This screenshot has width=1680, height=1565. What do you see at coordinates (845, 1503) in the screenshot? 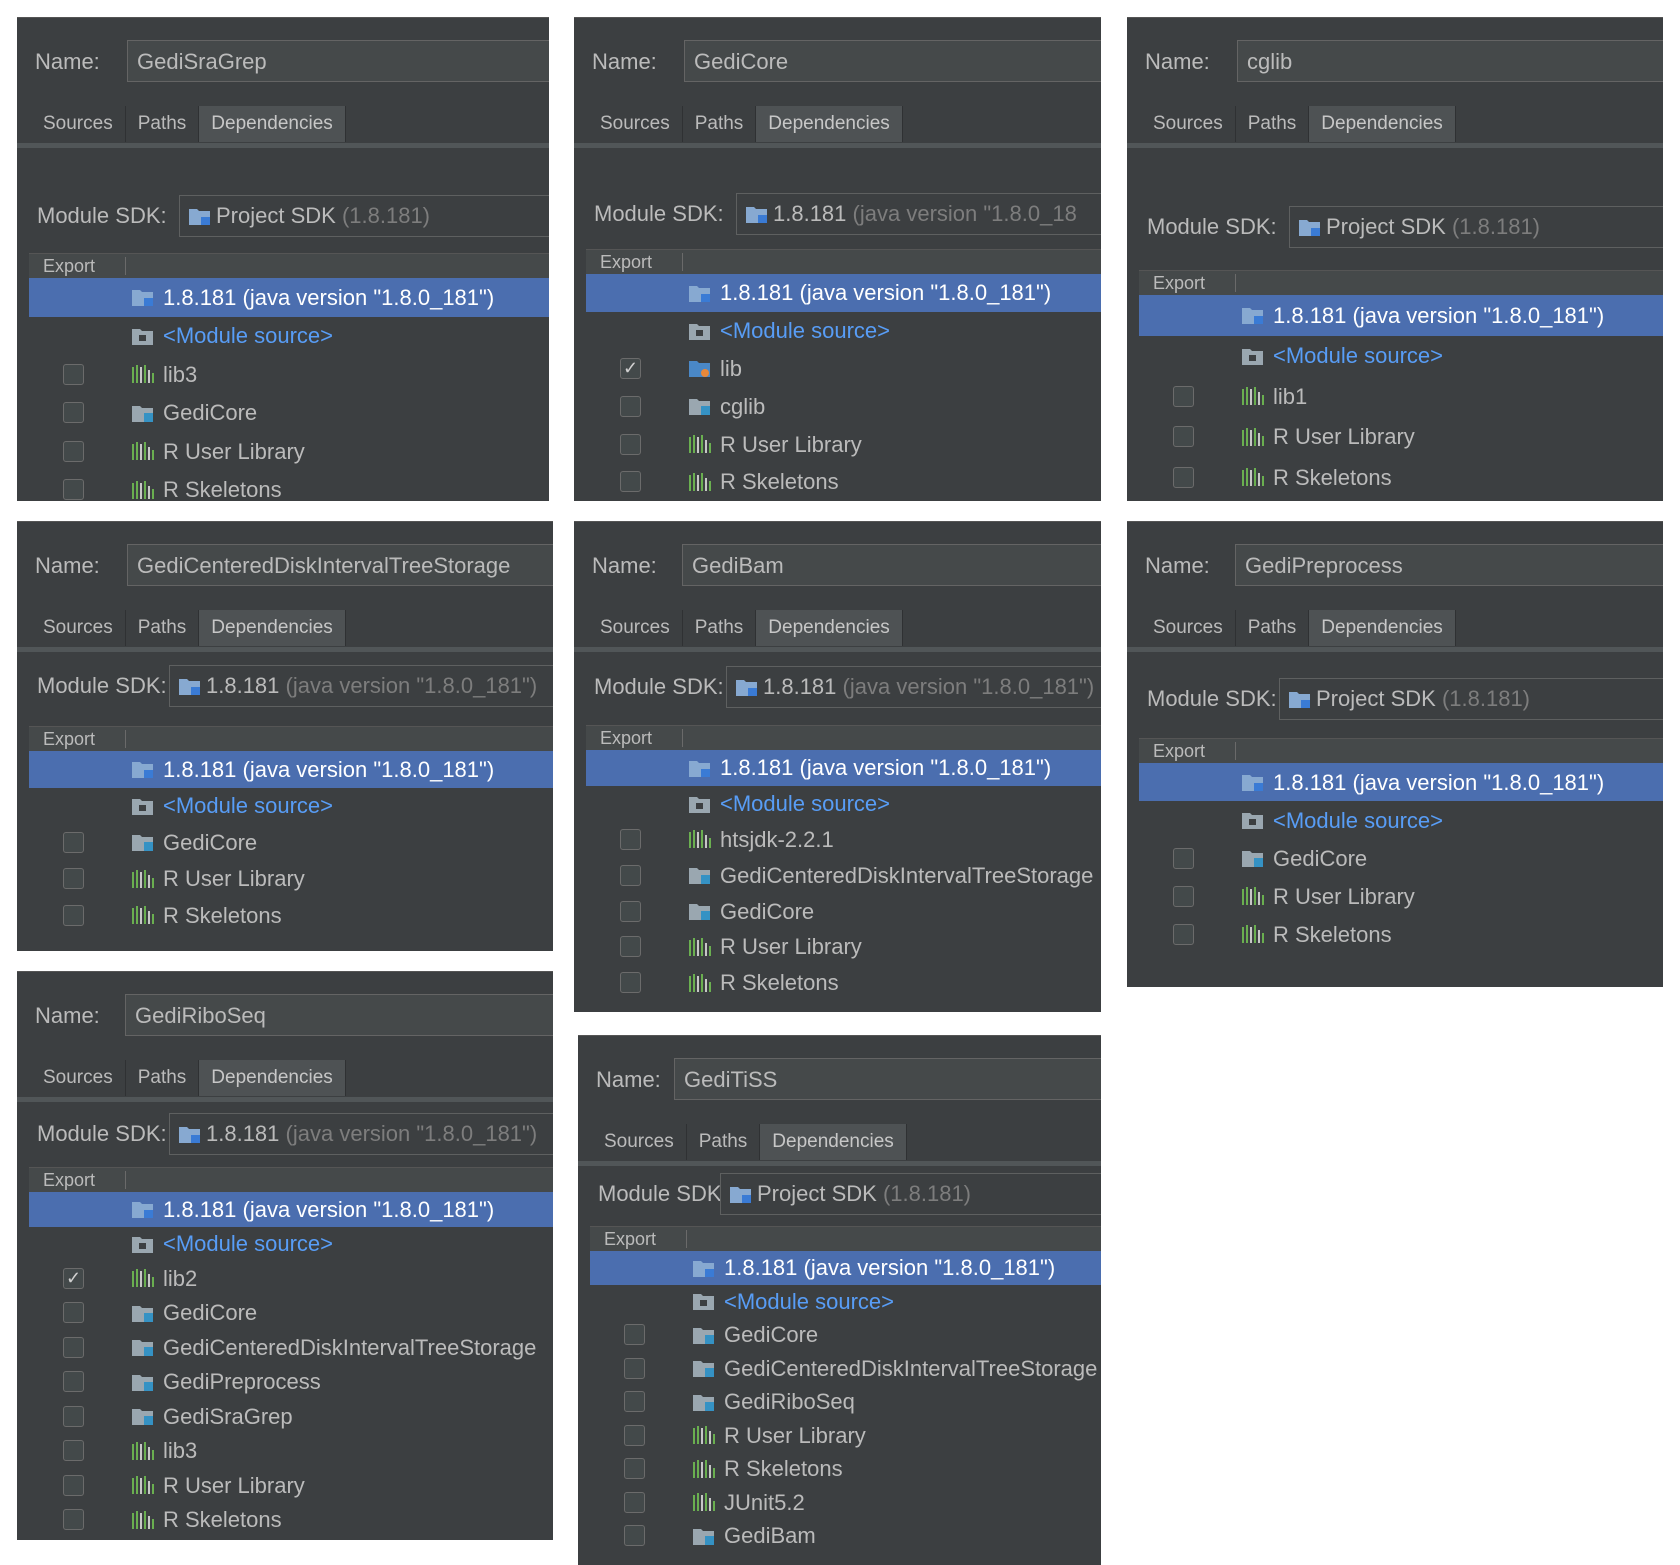
I see `dependency-row: JUnit5.2` at bounding box center [845, 1503].